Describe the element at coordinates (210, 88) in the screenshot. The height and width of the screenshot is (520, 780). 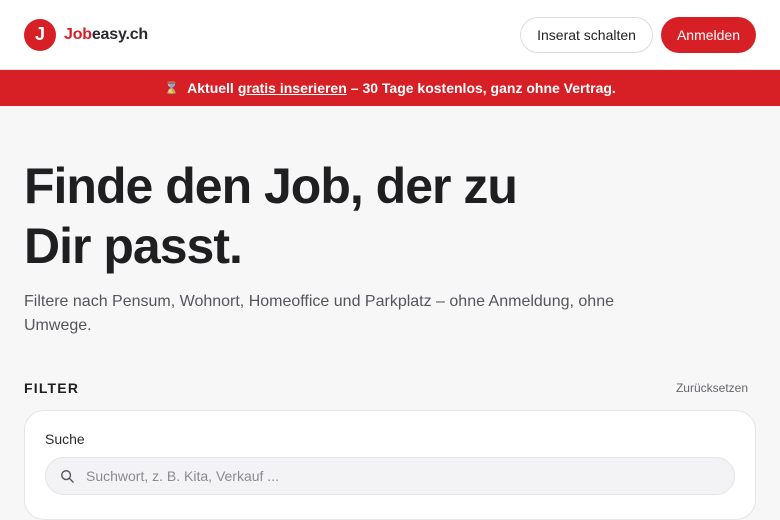
I see `promo-prefix: Aktuell` at that location.